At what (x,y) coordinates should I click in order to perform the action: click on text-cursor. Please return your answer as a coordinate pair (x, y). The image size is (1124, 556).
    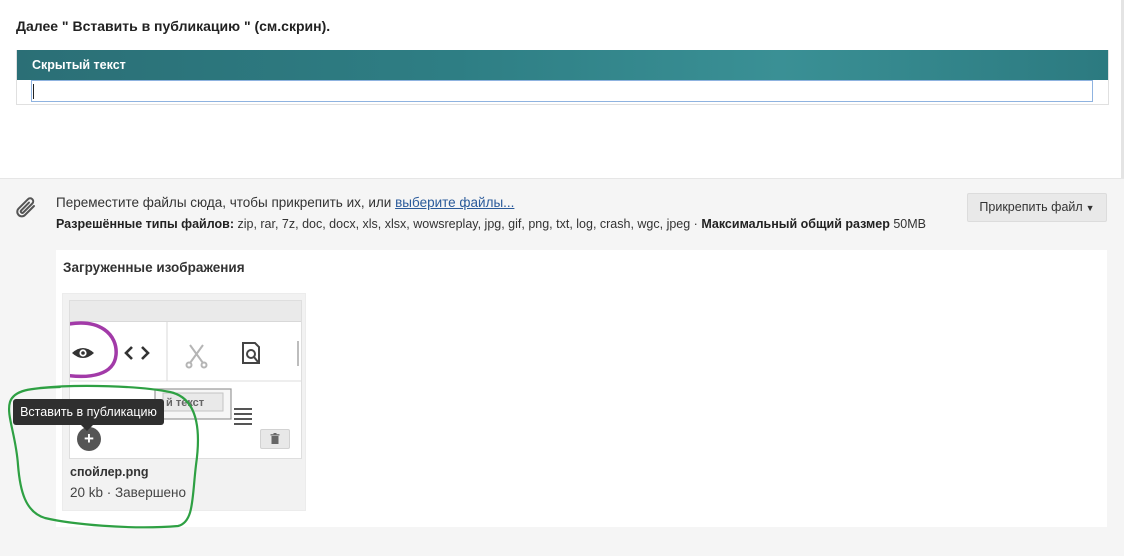
    Looking at the image, I should click on (33, 91).